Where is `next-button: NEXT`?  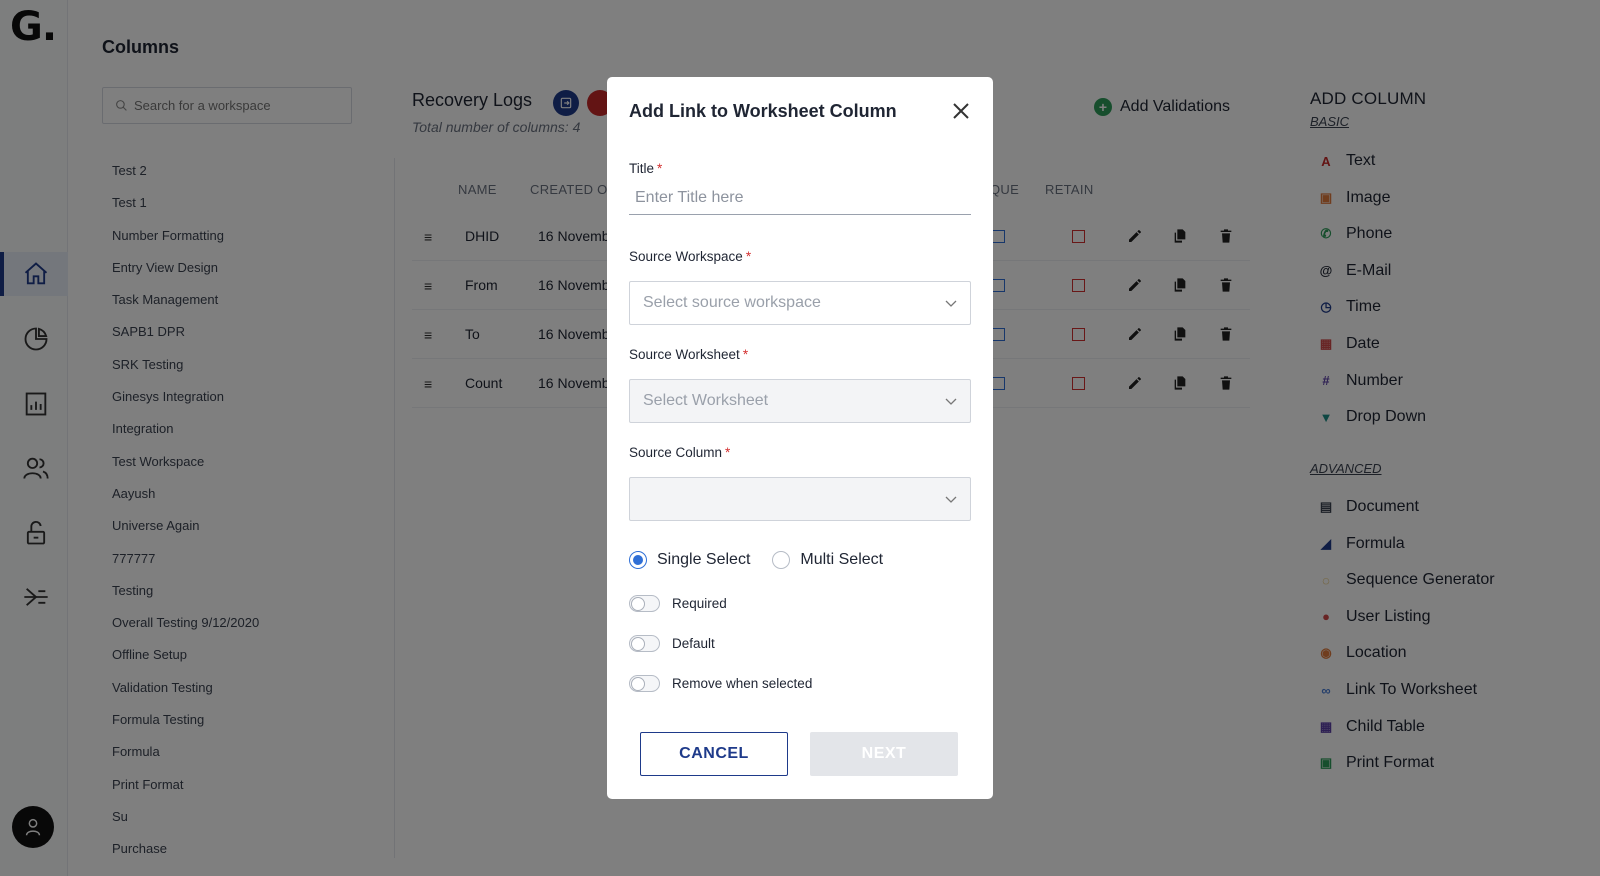 next-button: NEXT is located at coordinates (884, 754).